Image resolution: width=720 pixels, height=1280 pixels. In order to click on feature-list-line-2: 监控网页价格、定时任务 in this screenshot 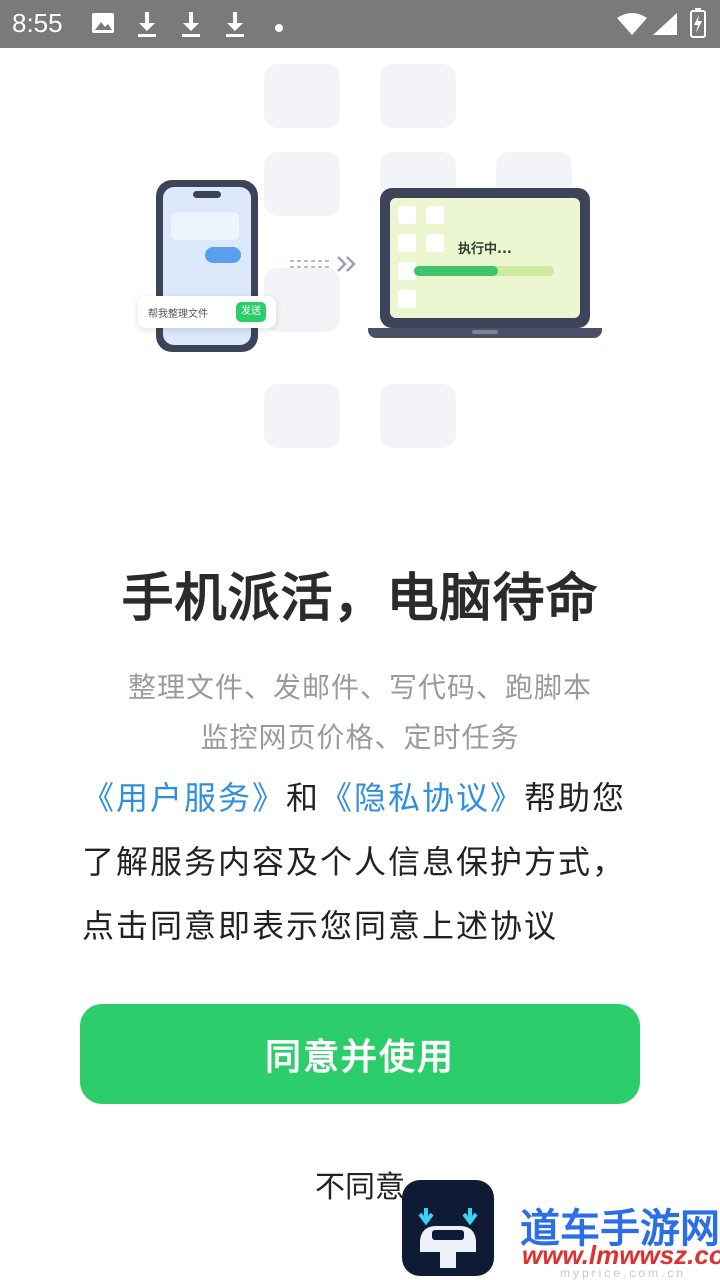, I will do `click(360, 737)`.